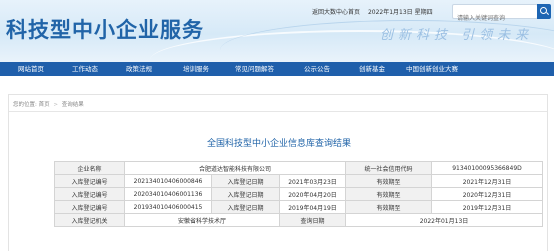 The width and height of the screenshot is (554, 251). Describe the element at coordinates (105, 30) in the screenshot. I see `site-title: 科技型中小企业服务` at that location.